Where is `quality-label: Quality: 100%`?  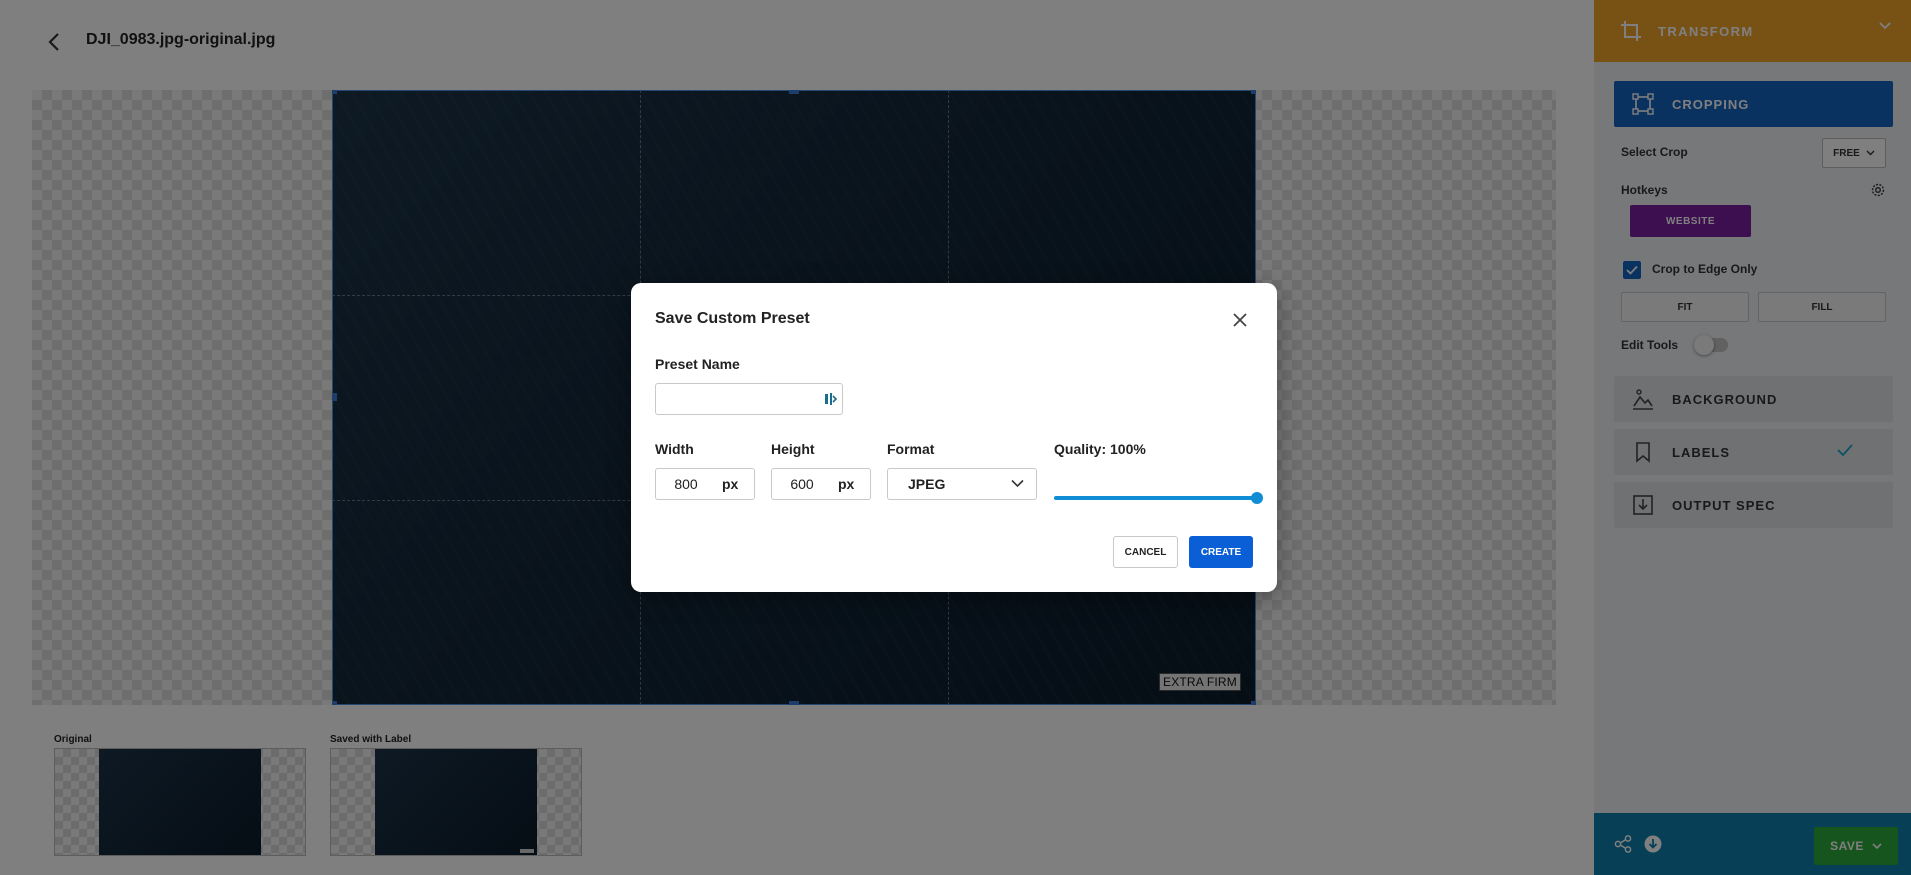 quality-label: Quality: 100% is located at coordinates (1100, 449).